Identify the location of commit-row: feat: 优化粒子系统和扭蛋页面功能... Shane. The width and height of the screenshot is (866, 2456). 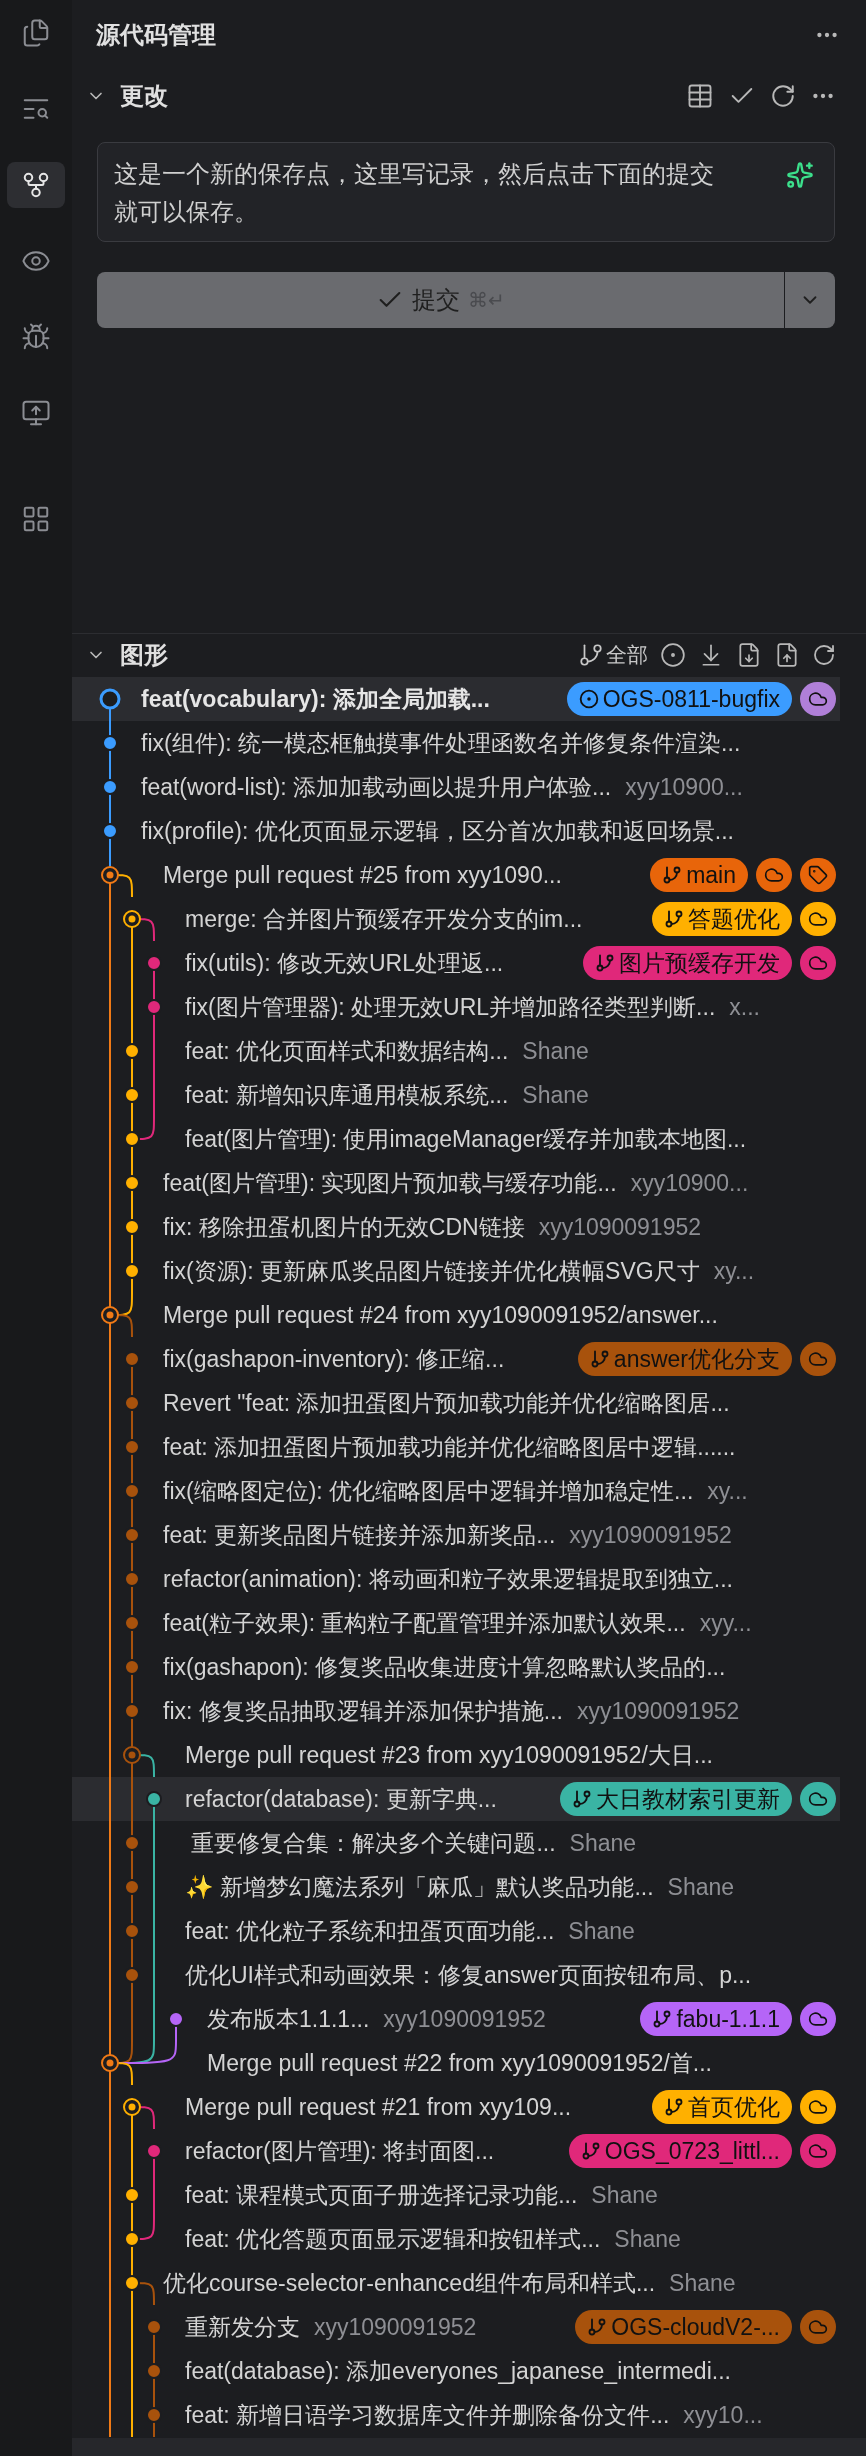
(456, 1931).